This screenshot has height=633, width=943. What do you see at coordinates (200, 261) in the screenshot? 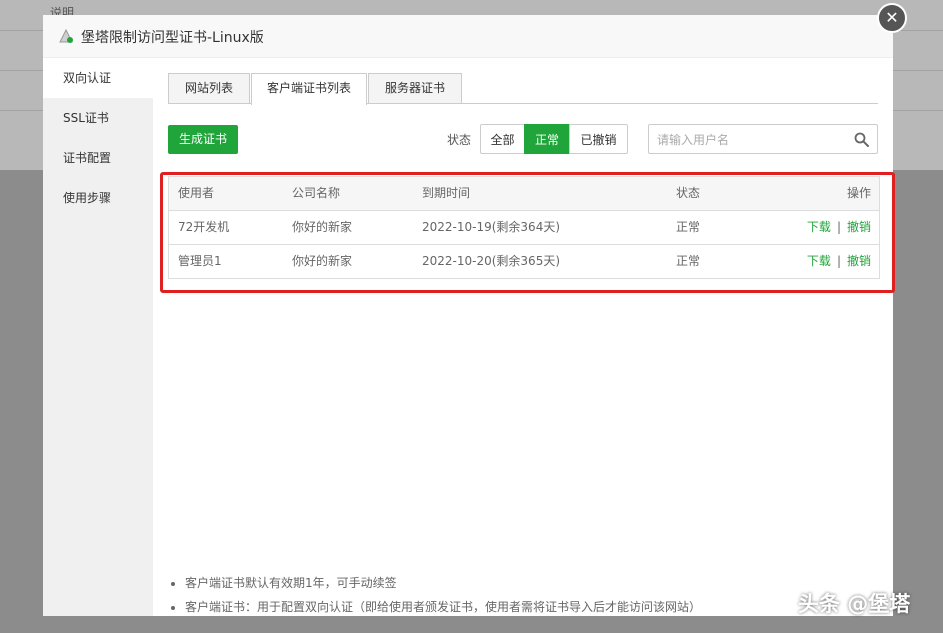
I see `cell-user: 管理员1` at bounding box center [200, 261].